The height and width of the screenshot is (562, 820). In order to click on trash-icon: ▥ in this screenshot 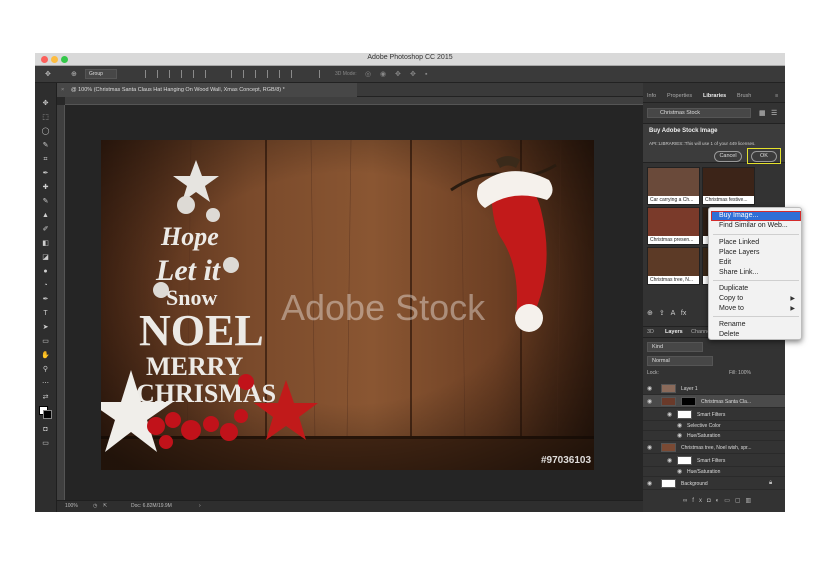, I will do `click(751, 501)`.